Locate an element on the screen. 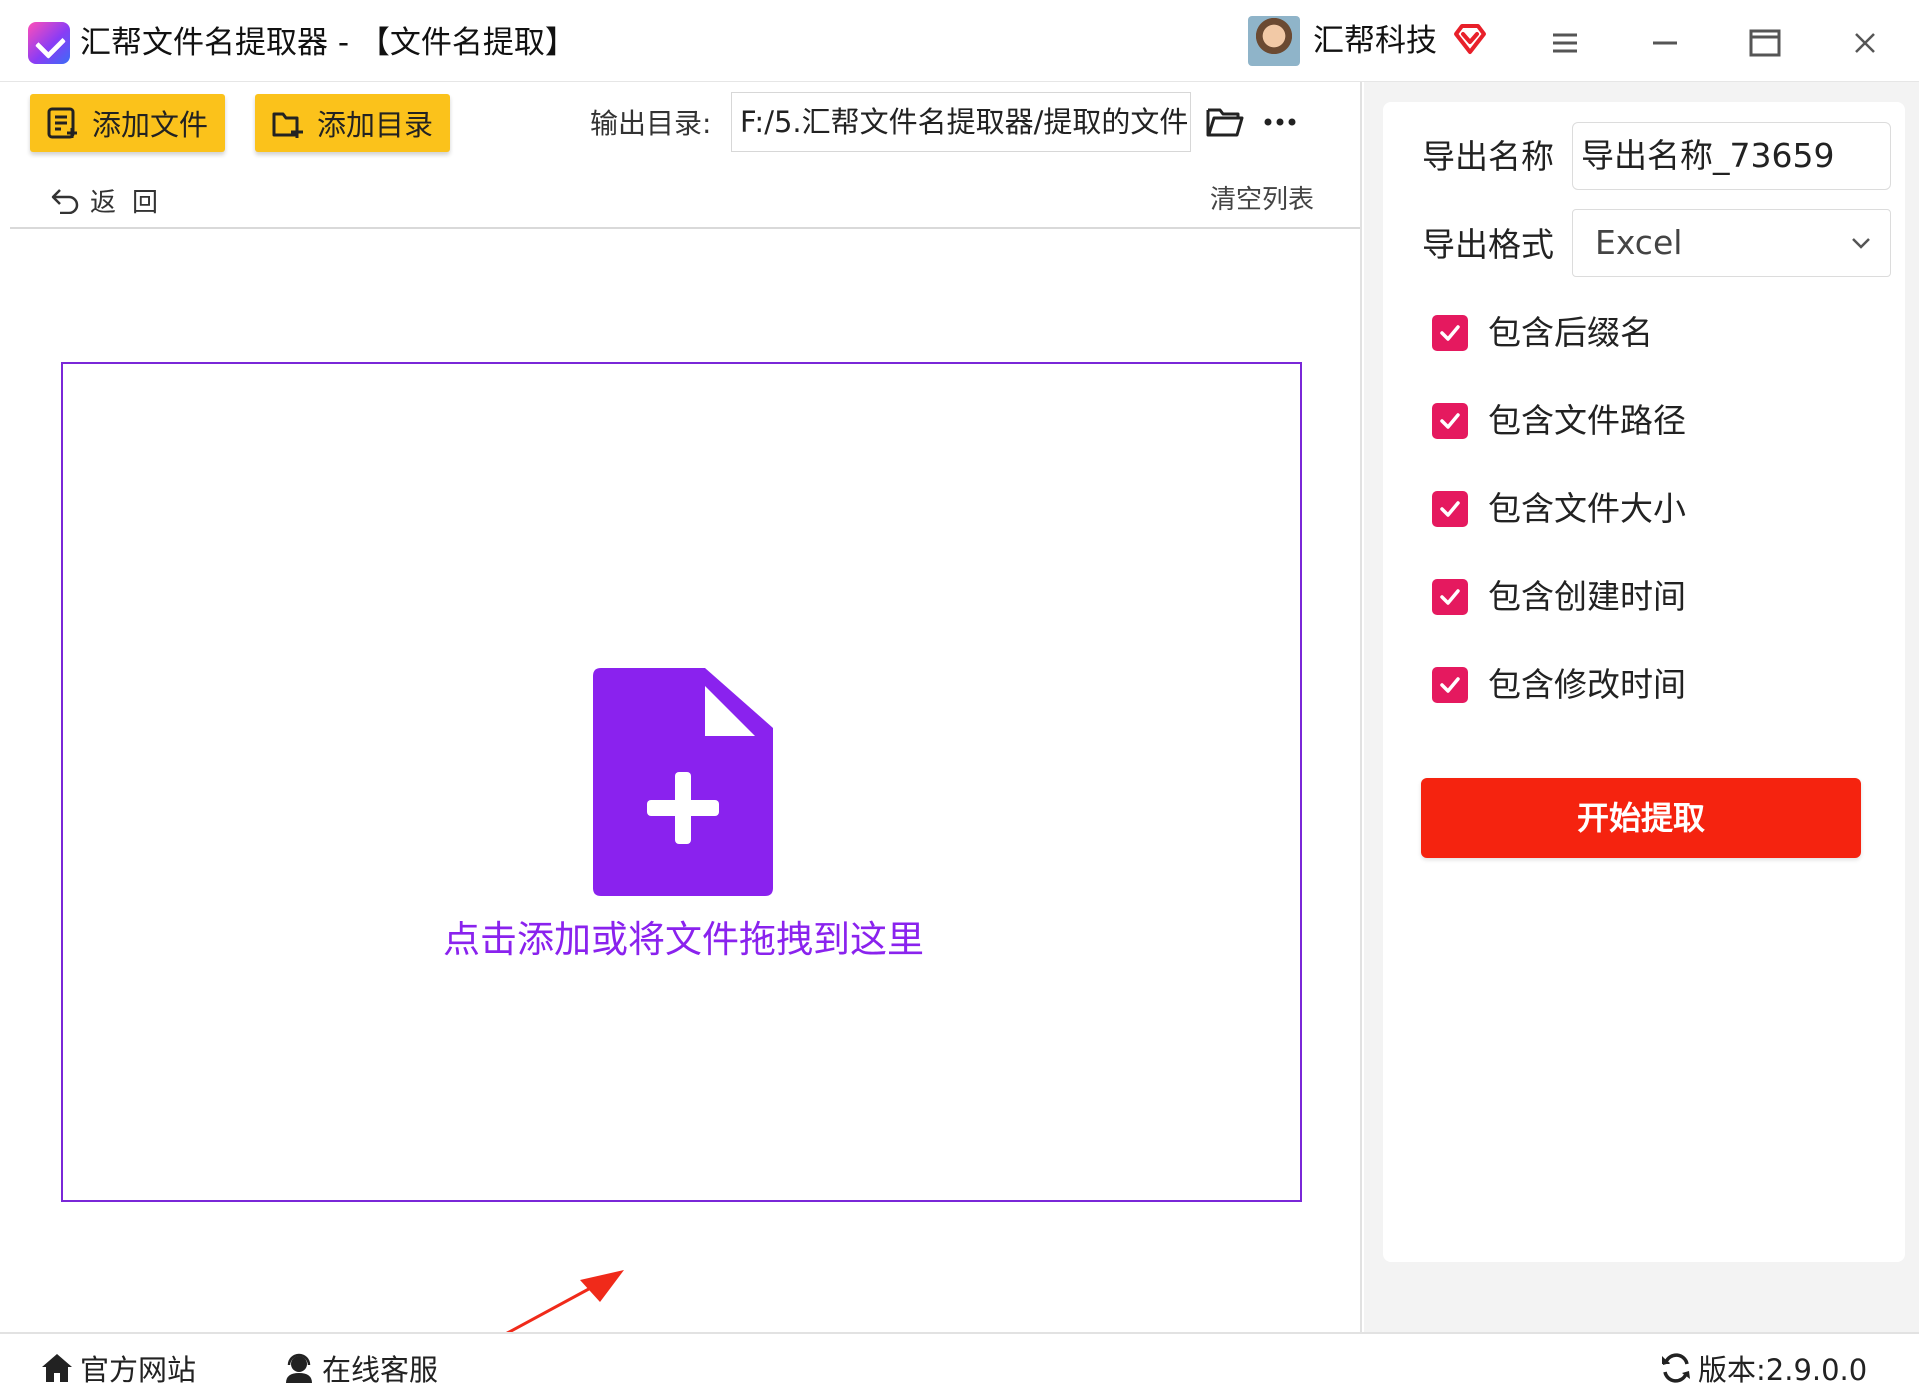  maximize-icon is located at coordinates (1765, 43).